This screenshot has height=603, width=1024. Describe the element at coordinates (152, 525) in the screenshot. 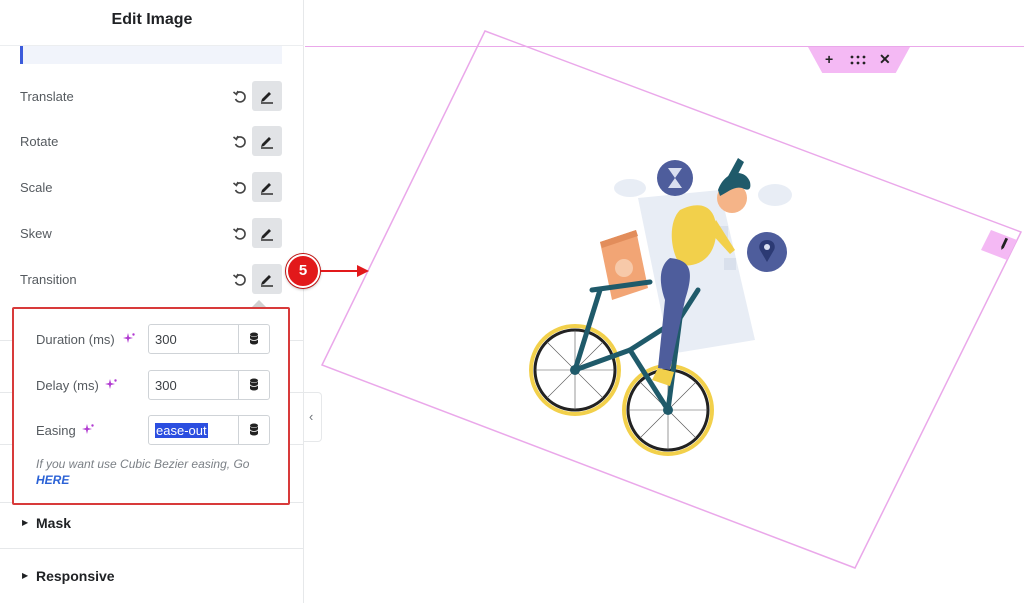

I see `section-mask: ▶ Mask` at that location.